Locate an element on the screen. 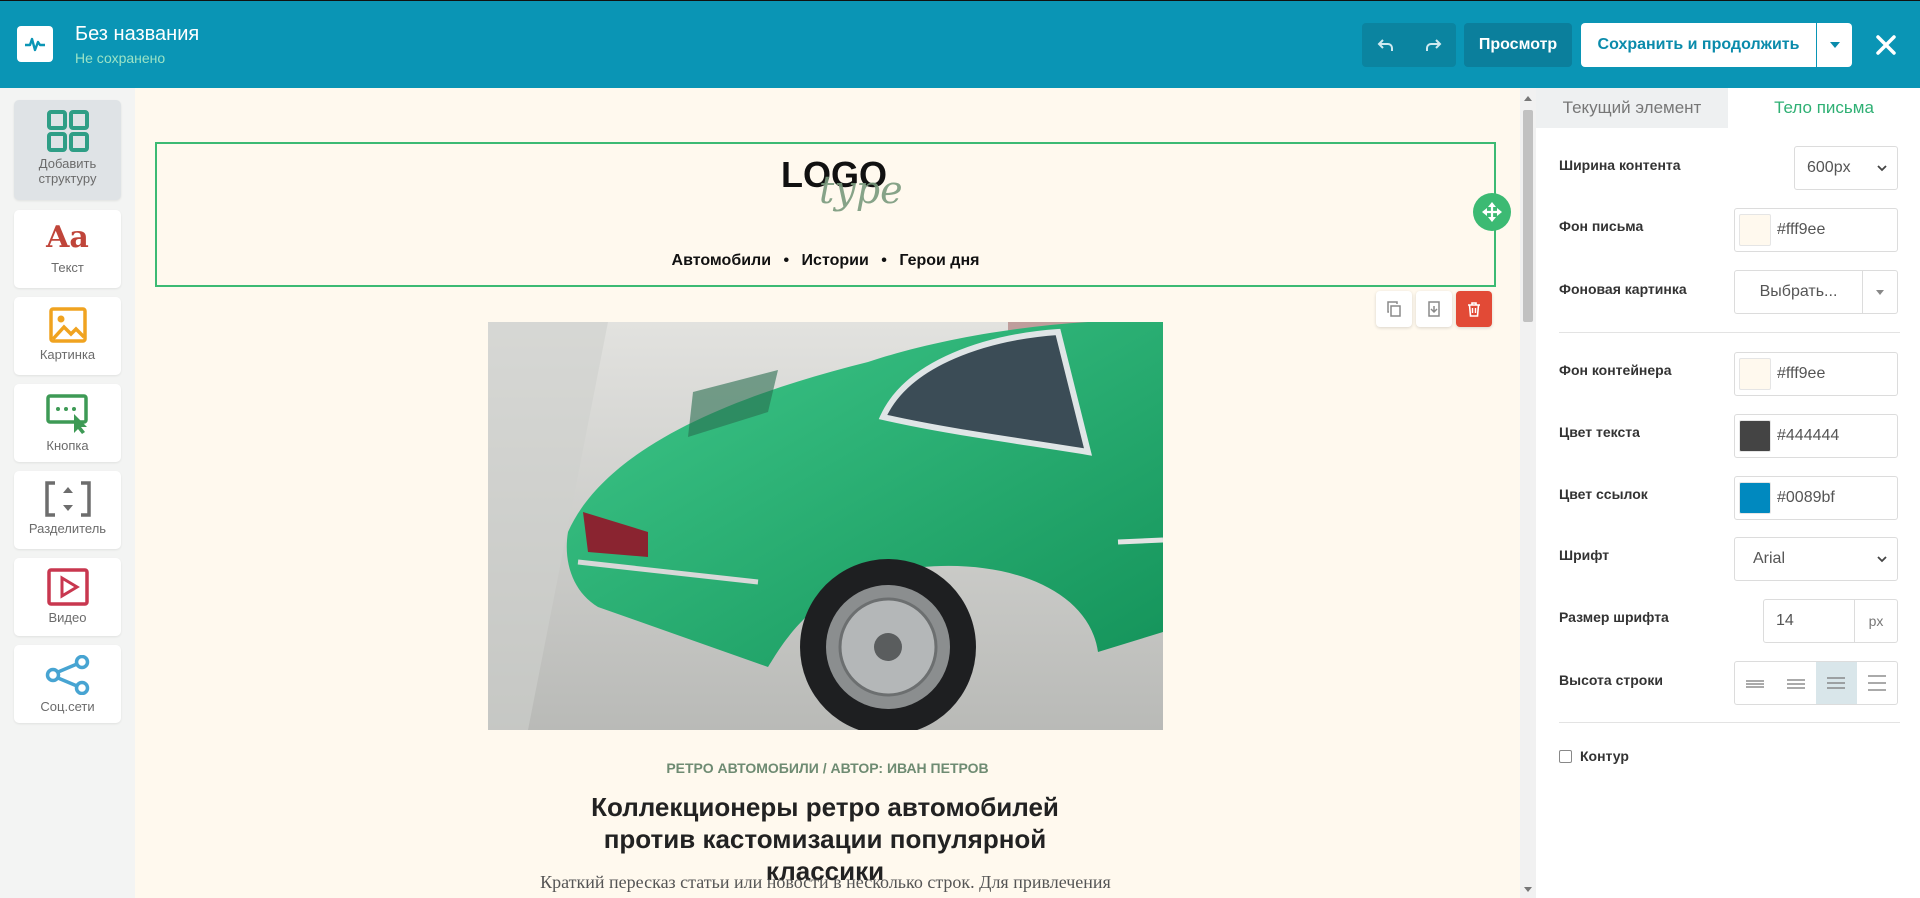 This screenshot has width=1920, height=898. canvas-scrollbar is located at coordinates (1528, 493).